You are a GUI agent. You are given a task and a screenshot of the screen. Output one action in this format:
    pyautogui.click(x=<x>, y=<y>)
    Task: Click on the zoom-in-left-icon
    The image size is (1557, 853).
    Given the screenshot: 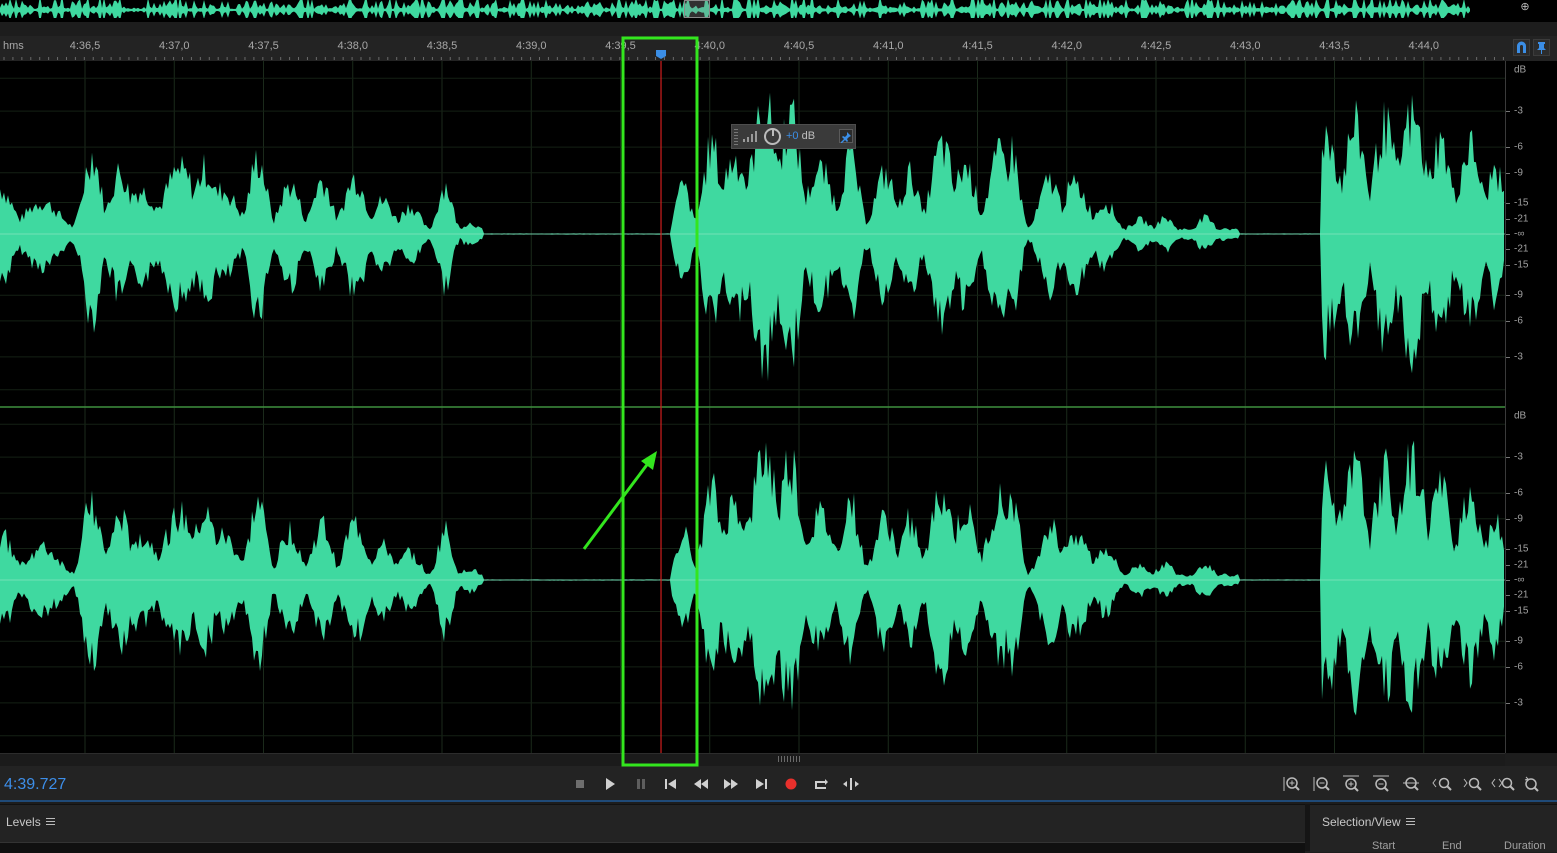 What is the action you would take?
    pyautogui.click(x=1442, y=784)
    